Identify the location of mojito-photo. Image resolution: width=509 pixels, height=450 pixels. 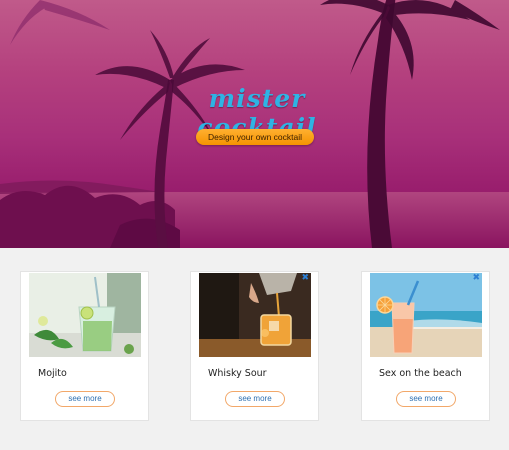
(85, 315).